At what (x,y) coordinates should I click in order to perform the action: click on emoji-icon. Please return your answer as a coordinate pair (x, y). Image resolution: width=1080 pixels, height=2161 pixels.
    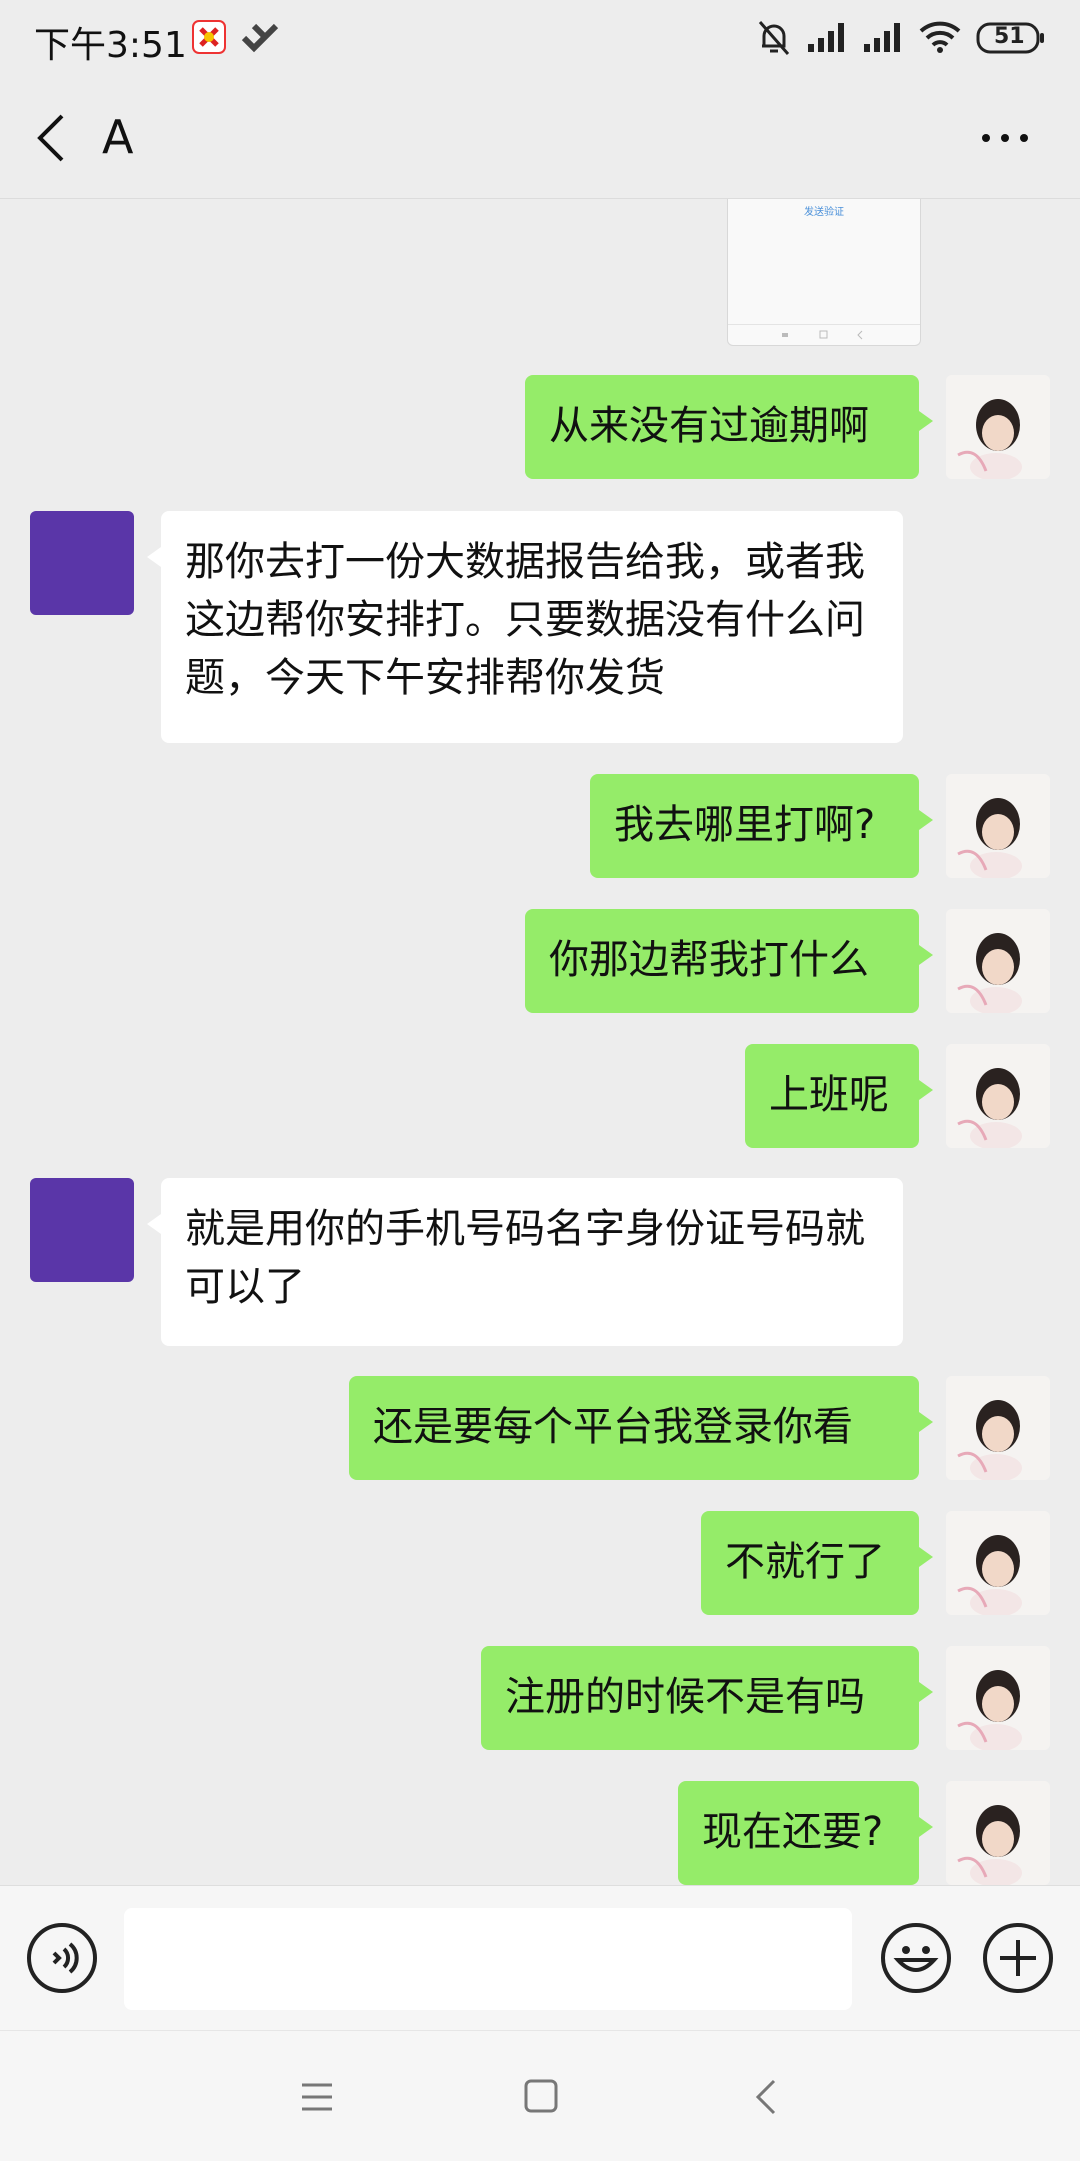
    Looking at the image, I should click on (916, 1960).